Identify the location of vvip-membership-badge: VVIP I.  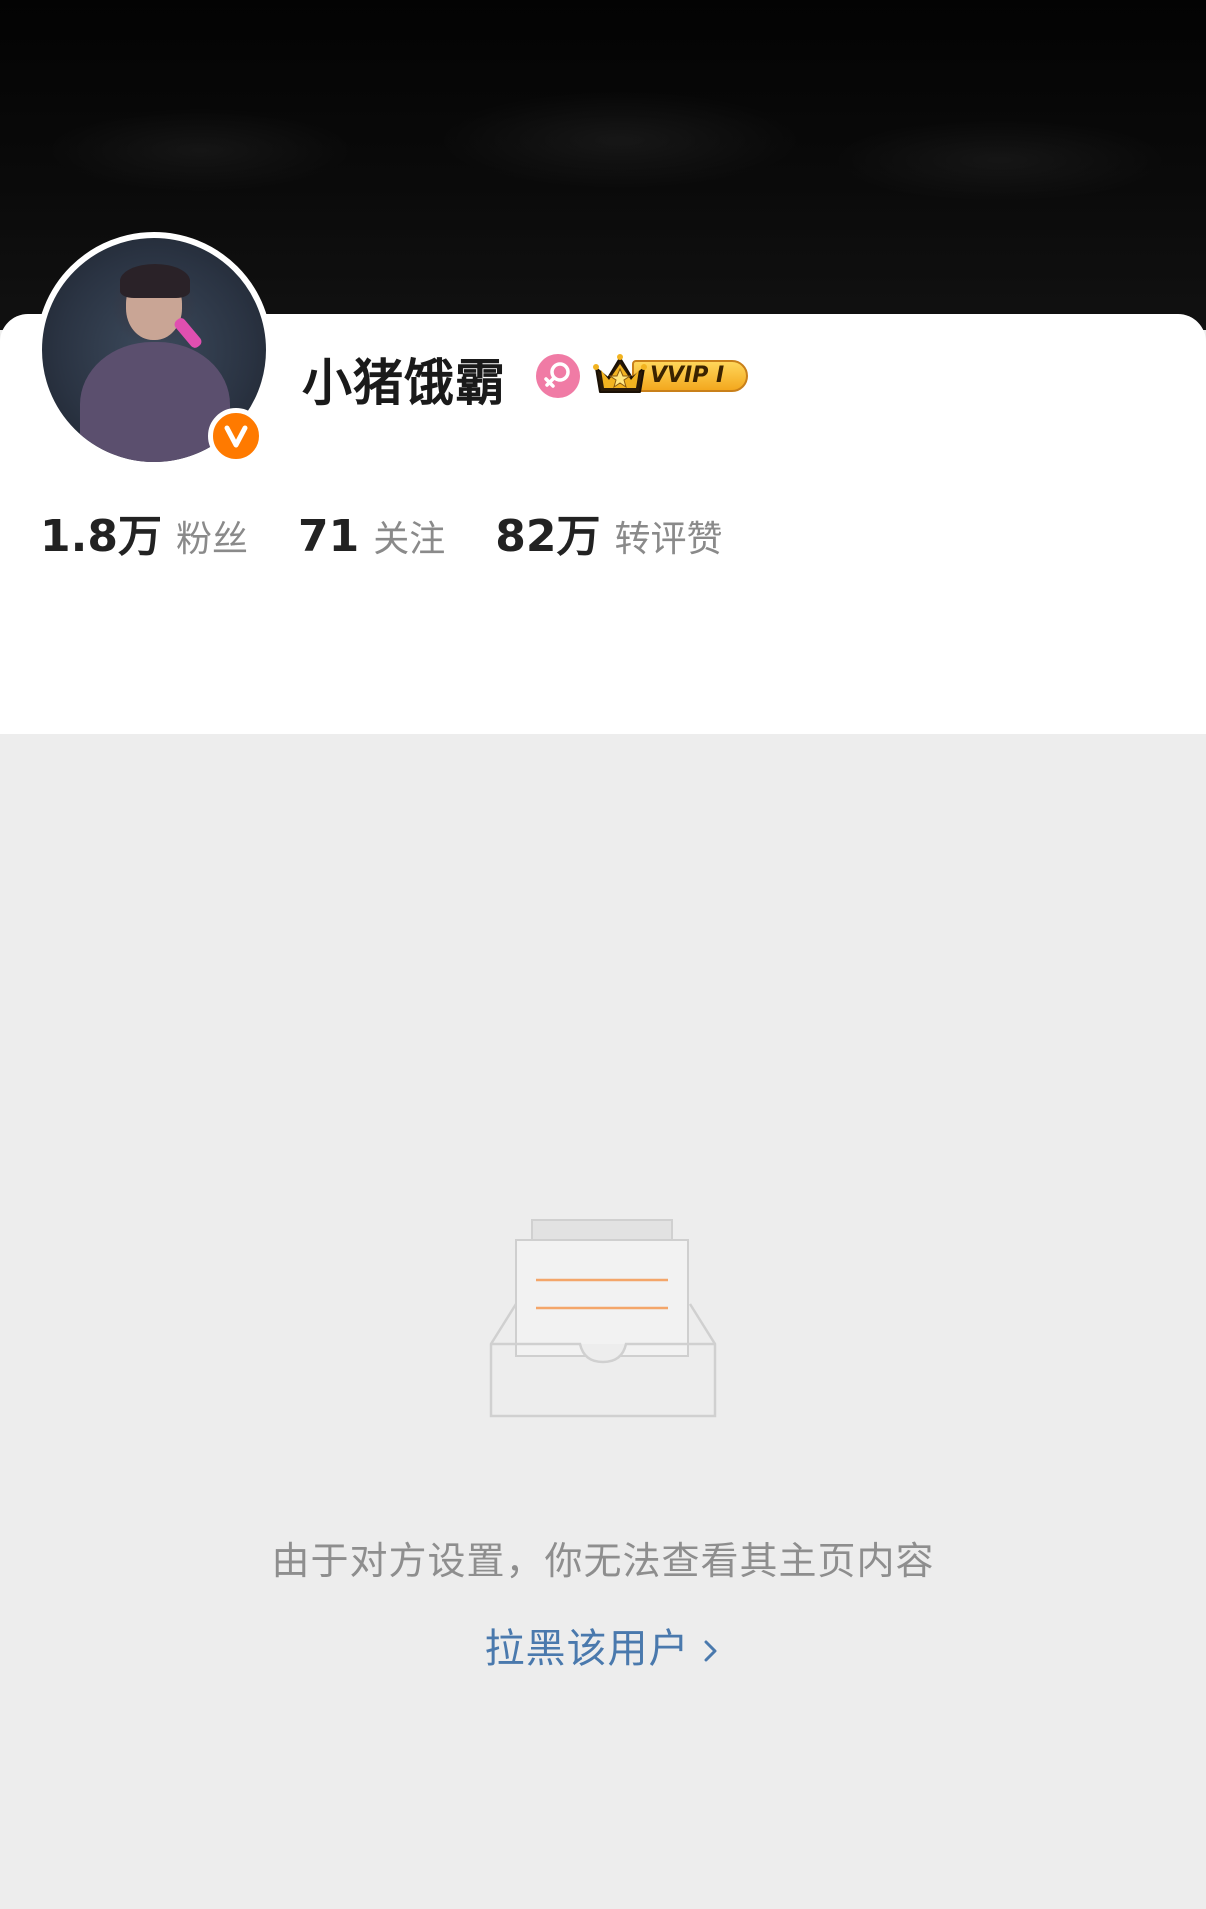
(674, 376).